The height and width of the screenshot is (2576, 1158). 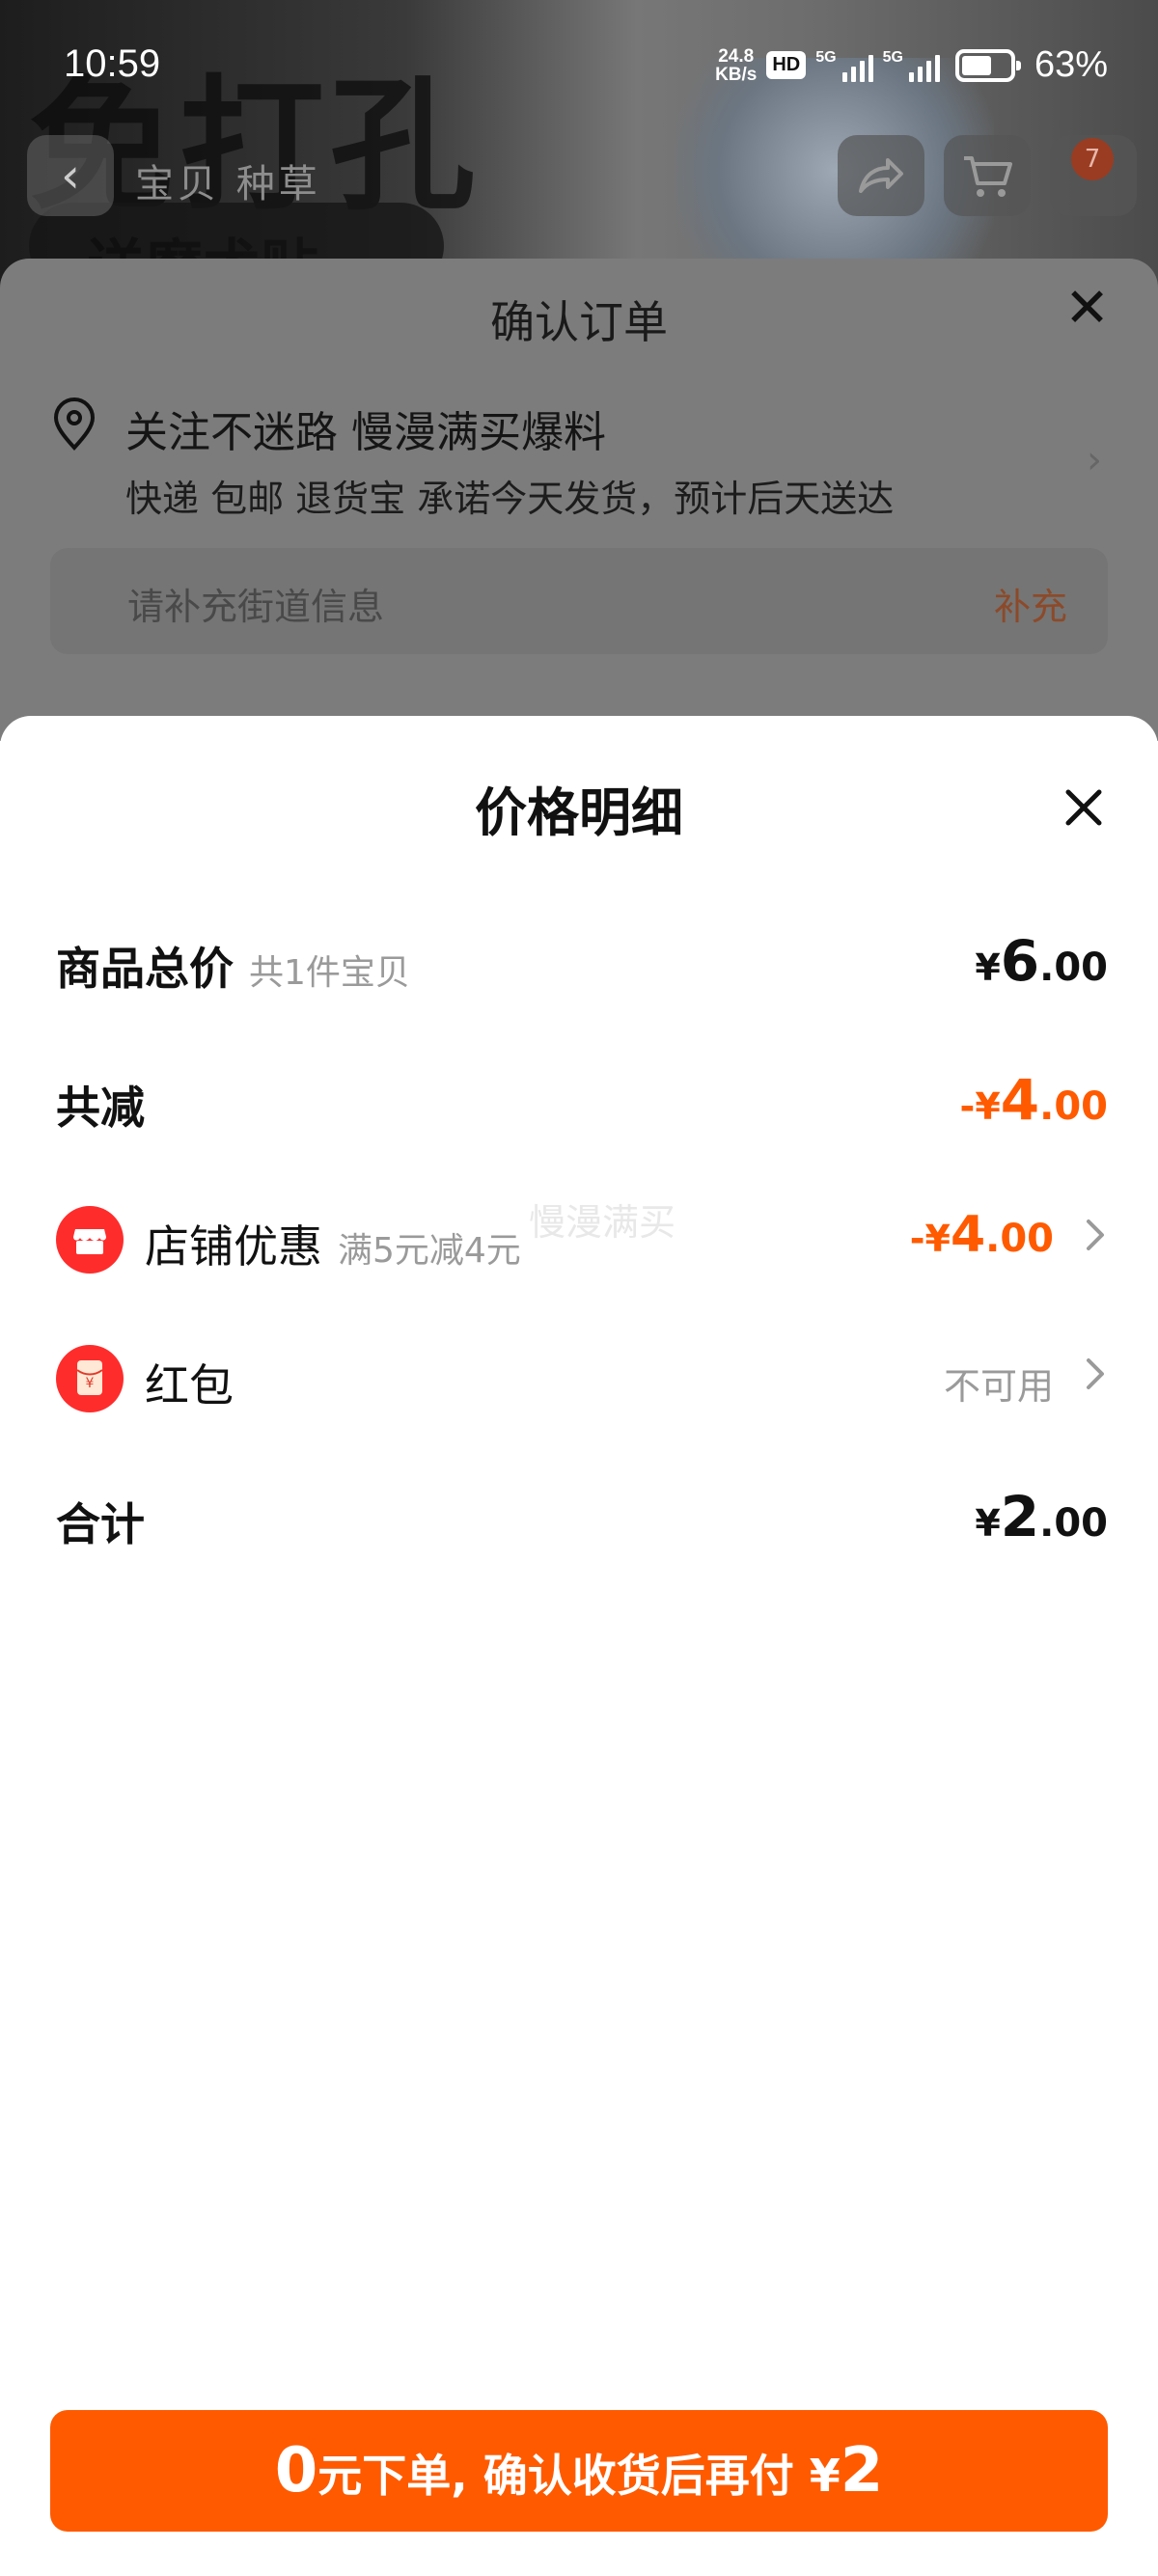 What do you see at coordinates (582, 960) in the screenshot?
I see `price-row-total-goods: 商品总价 共1件宝贝 ¥6.00` at bounding box center [582, 960].